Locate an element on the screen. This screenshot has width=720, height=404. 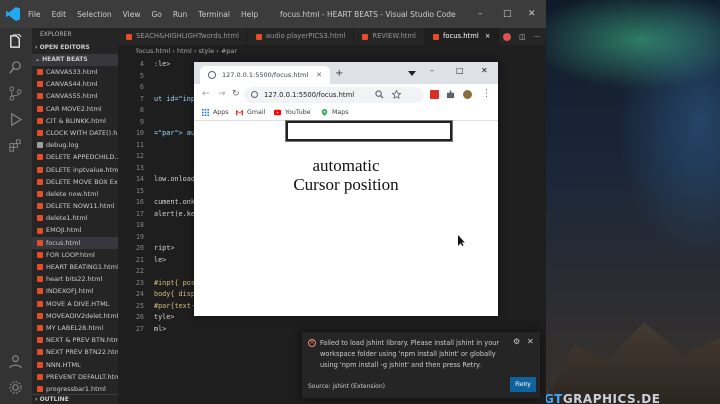
file-item: CAR MOVE2.html is located at coordinates (75, 109).